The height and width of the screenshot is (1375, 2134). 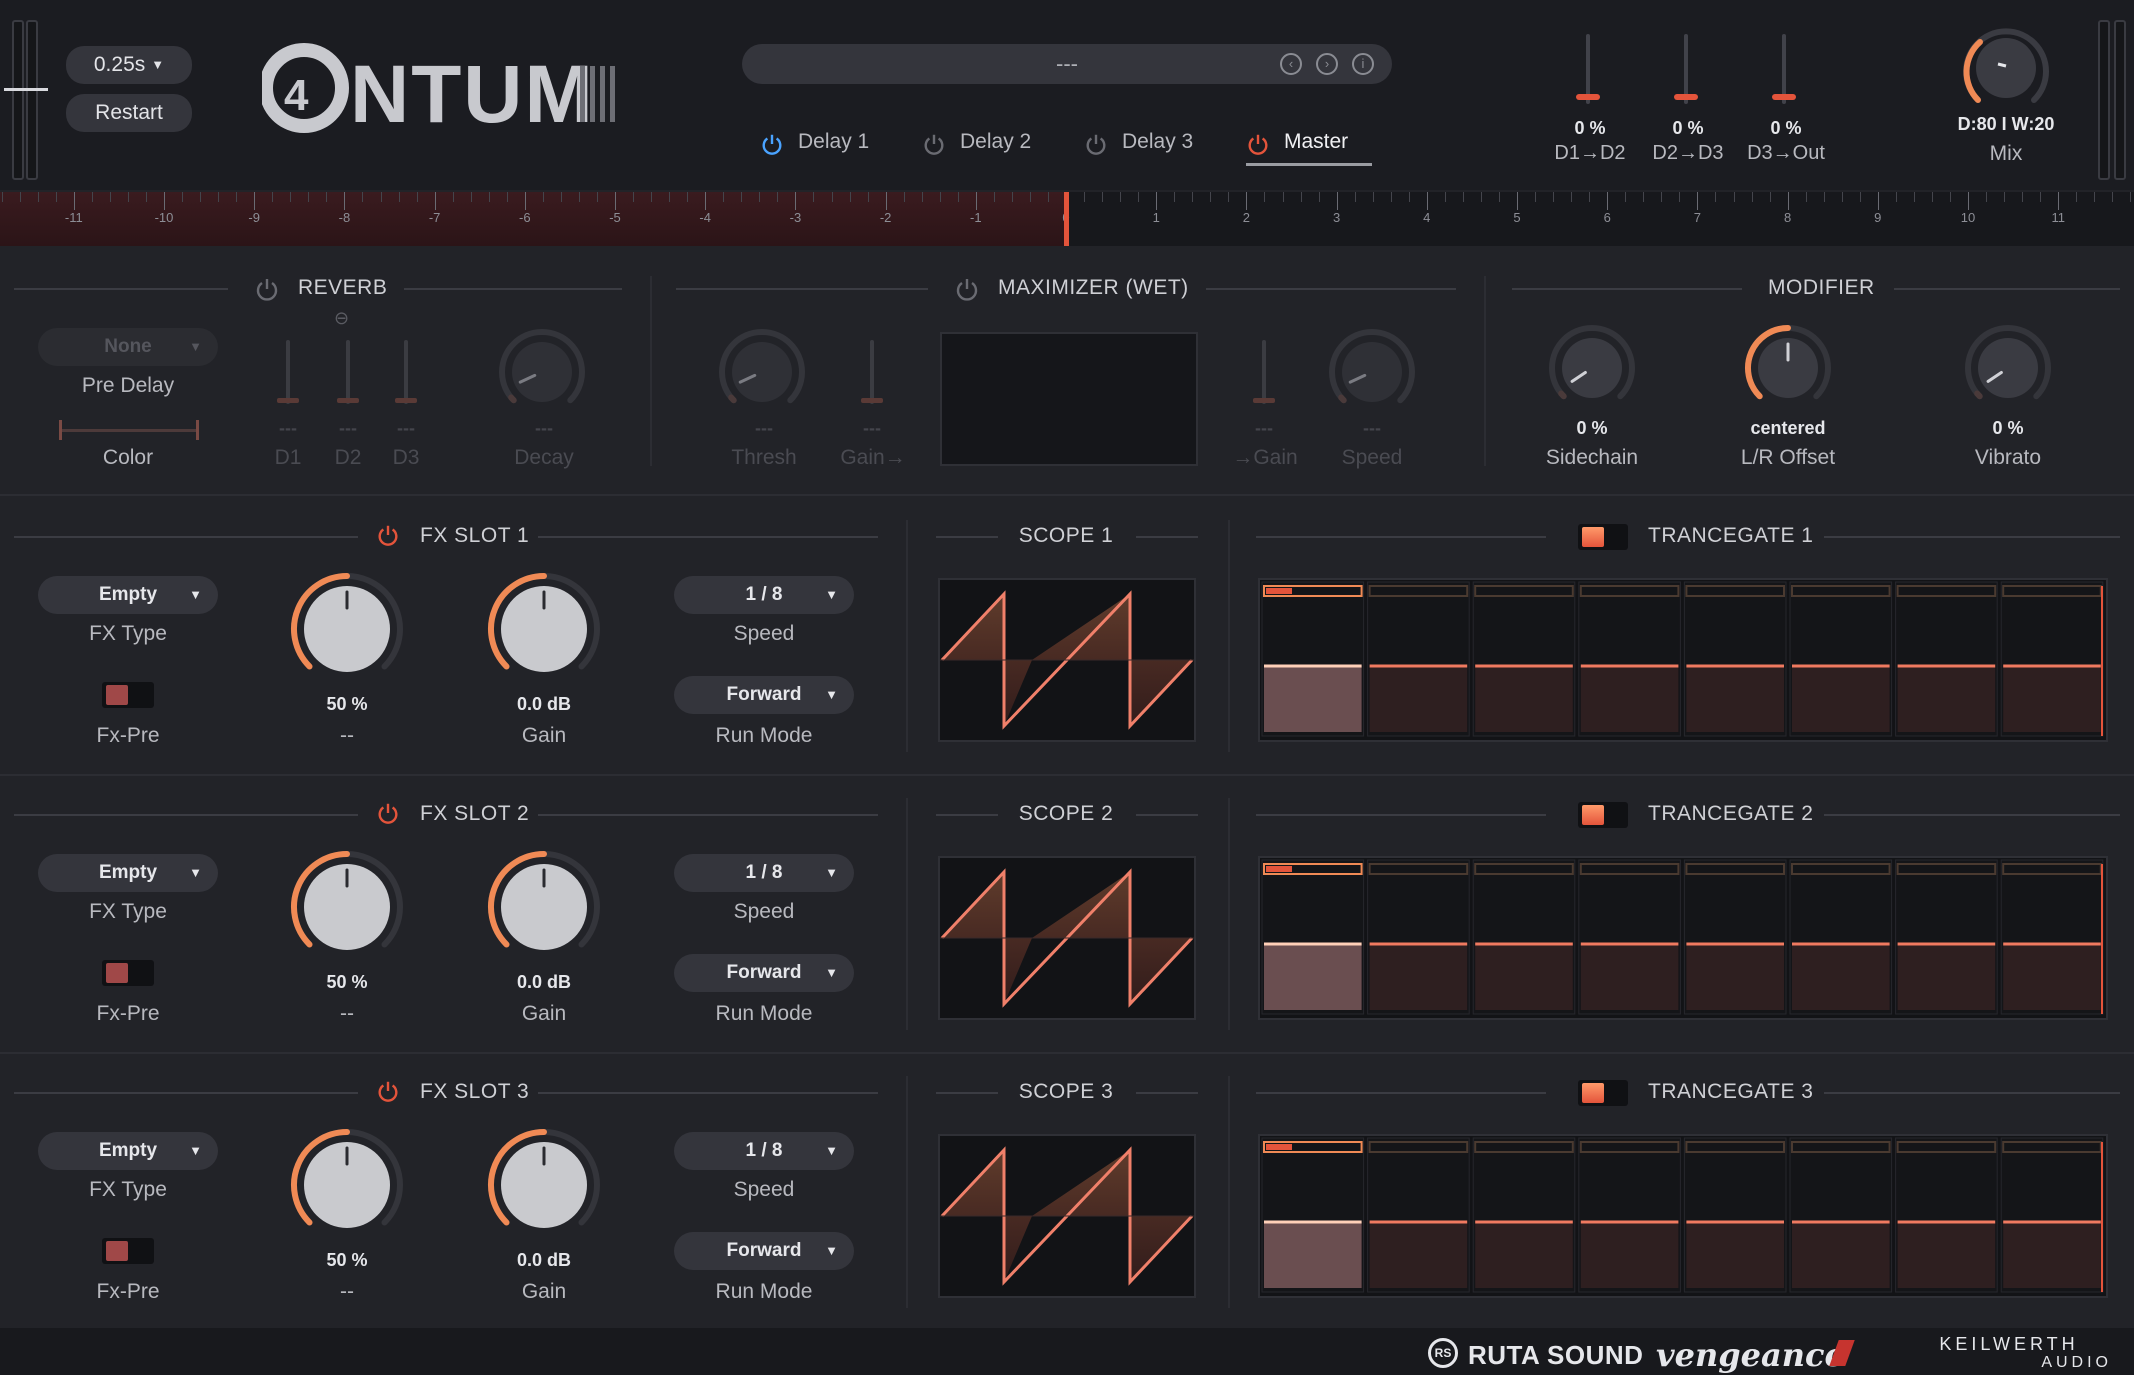 I want to click on mix-value: D:80 I W:20, so click(x=2006, y=124).